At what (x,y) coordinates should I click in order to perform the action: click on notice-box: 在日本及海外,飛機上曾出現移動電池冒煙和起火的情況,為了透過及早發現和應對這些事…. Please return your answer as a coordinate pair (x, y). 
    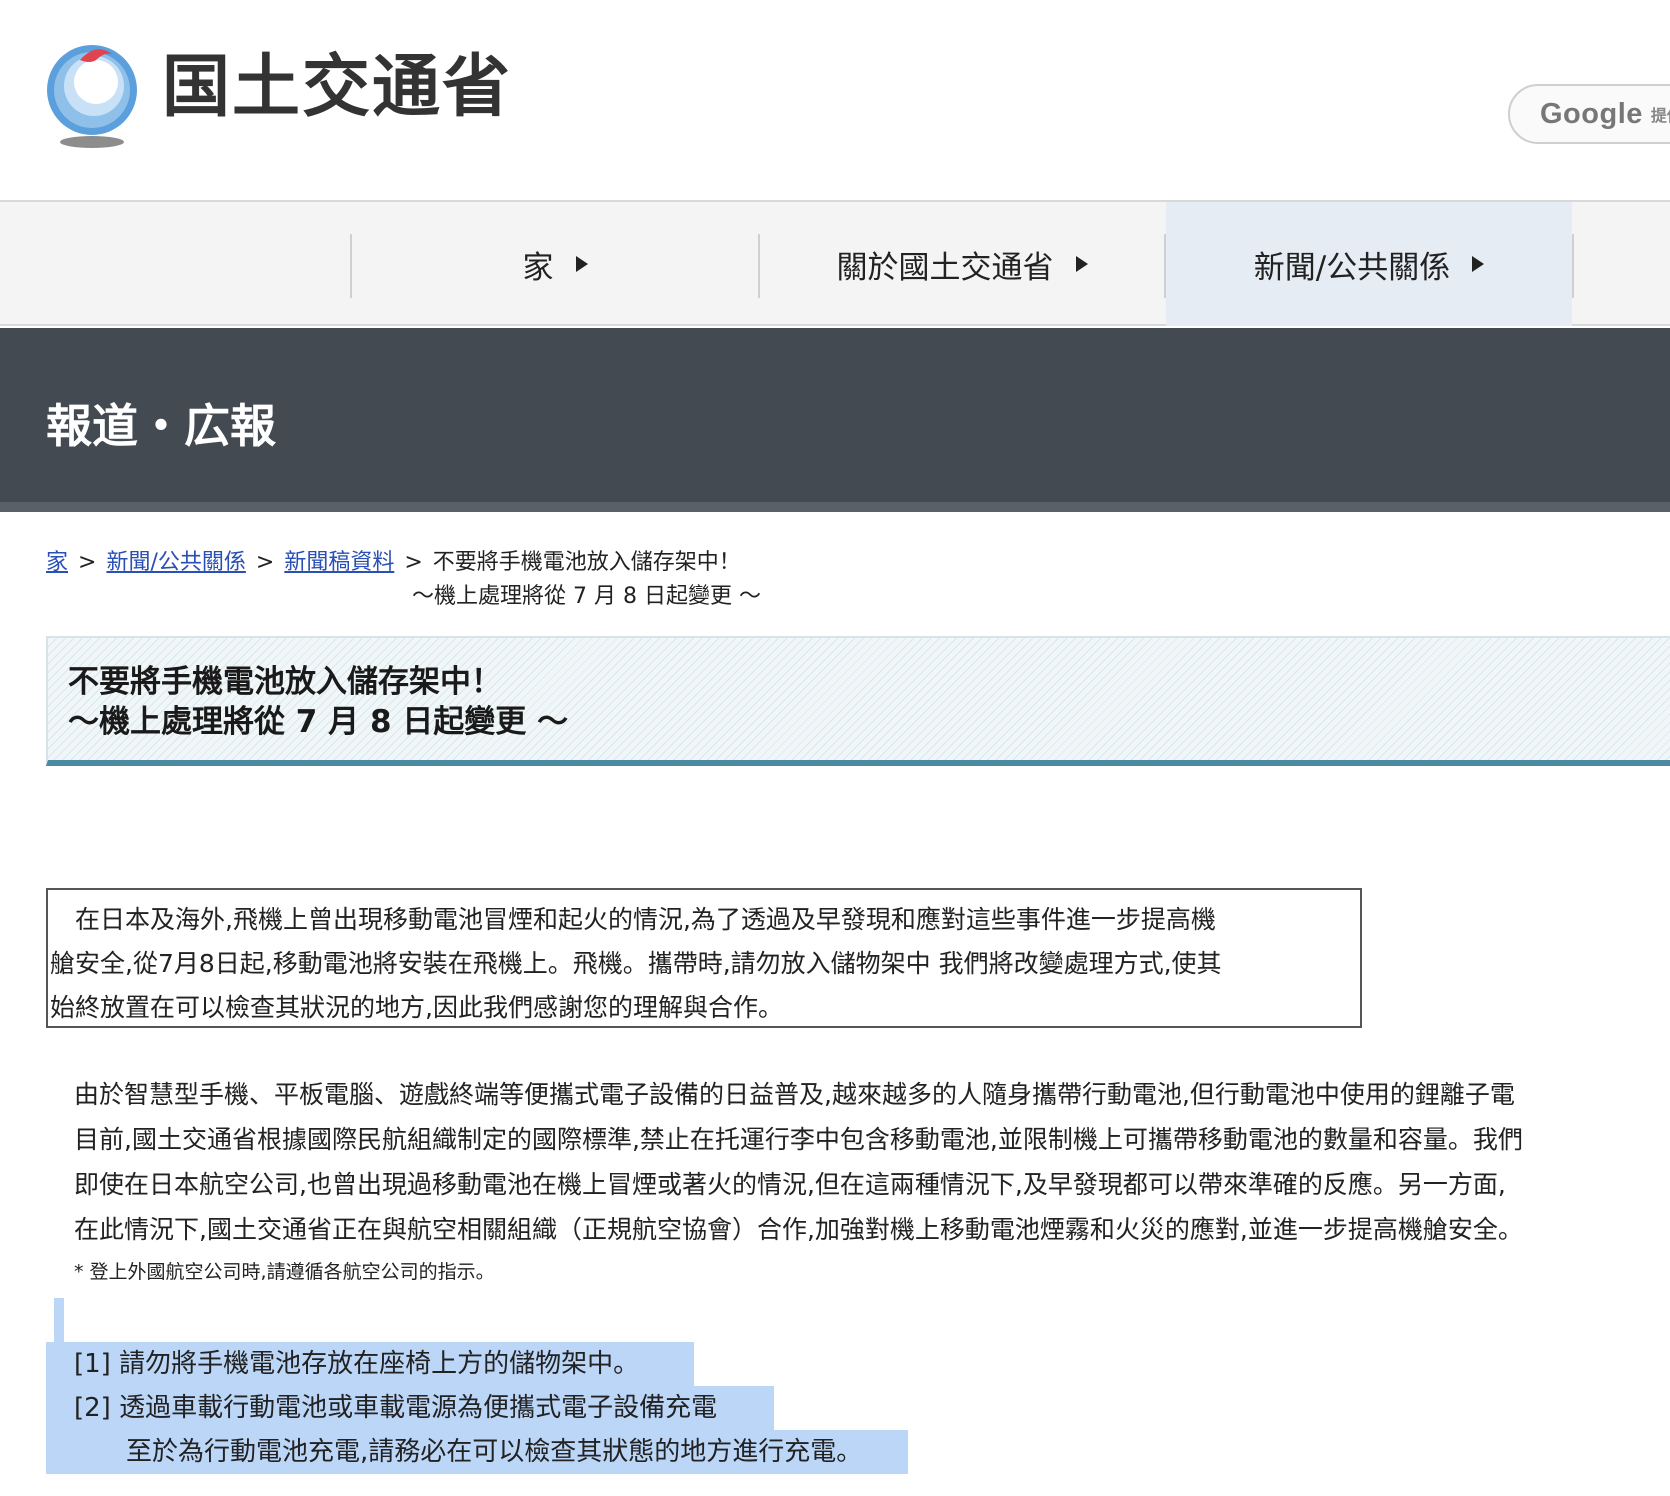
    Looking at the image, I should click on (704, 958).